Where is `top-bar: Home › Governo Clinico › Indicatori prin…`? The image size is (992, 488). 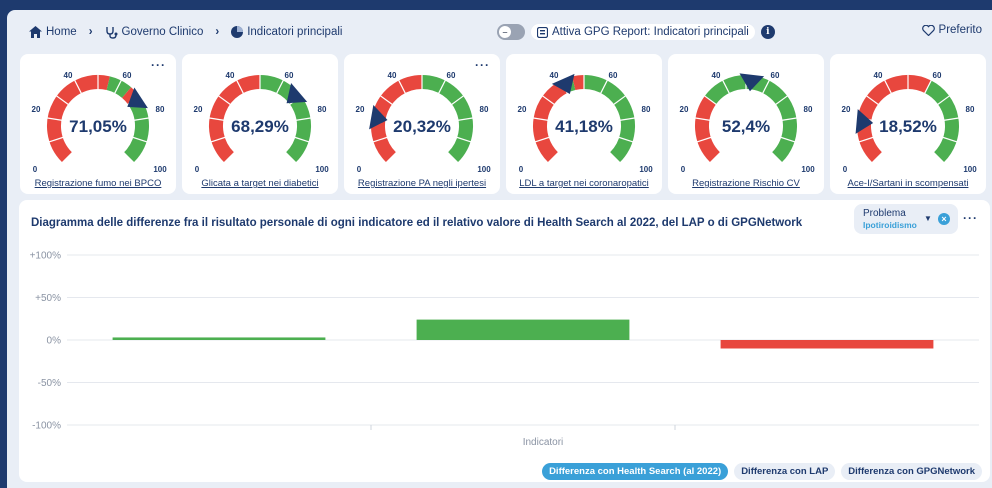
top-bar: Home › Governo Clinico › Indicatori prin… is located at coordinates (499, 32).